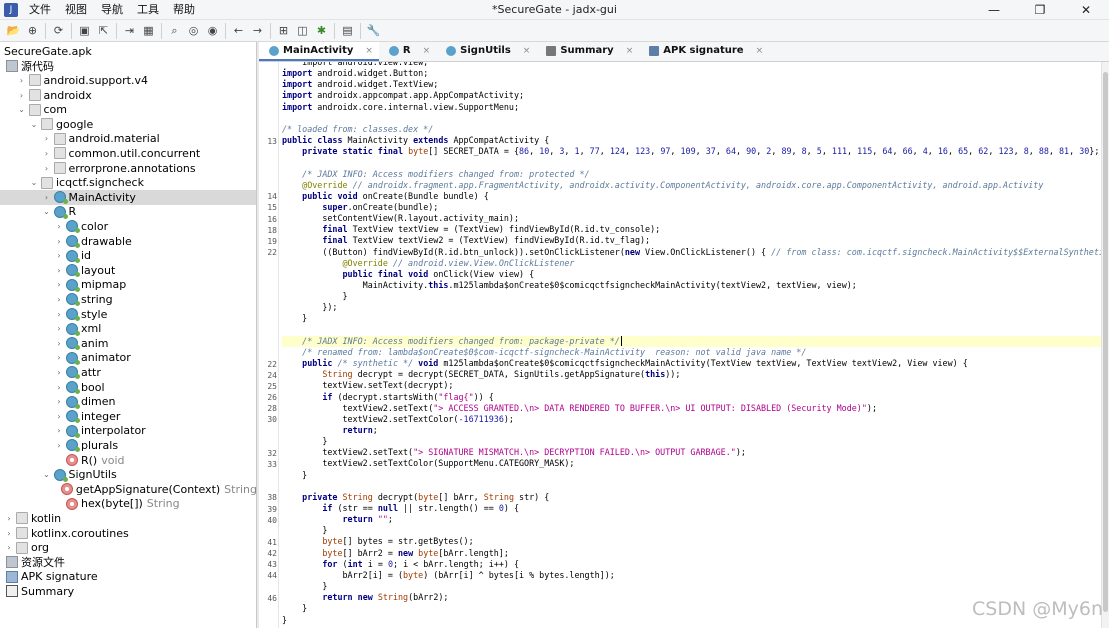 The height and width of the screenshot is (628, 1109). I want to click on tree-class-r-xml: › xml, so click(128, 328).